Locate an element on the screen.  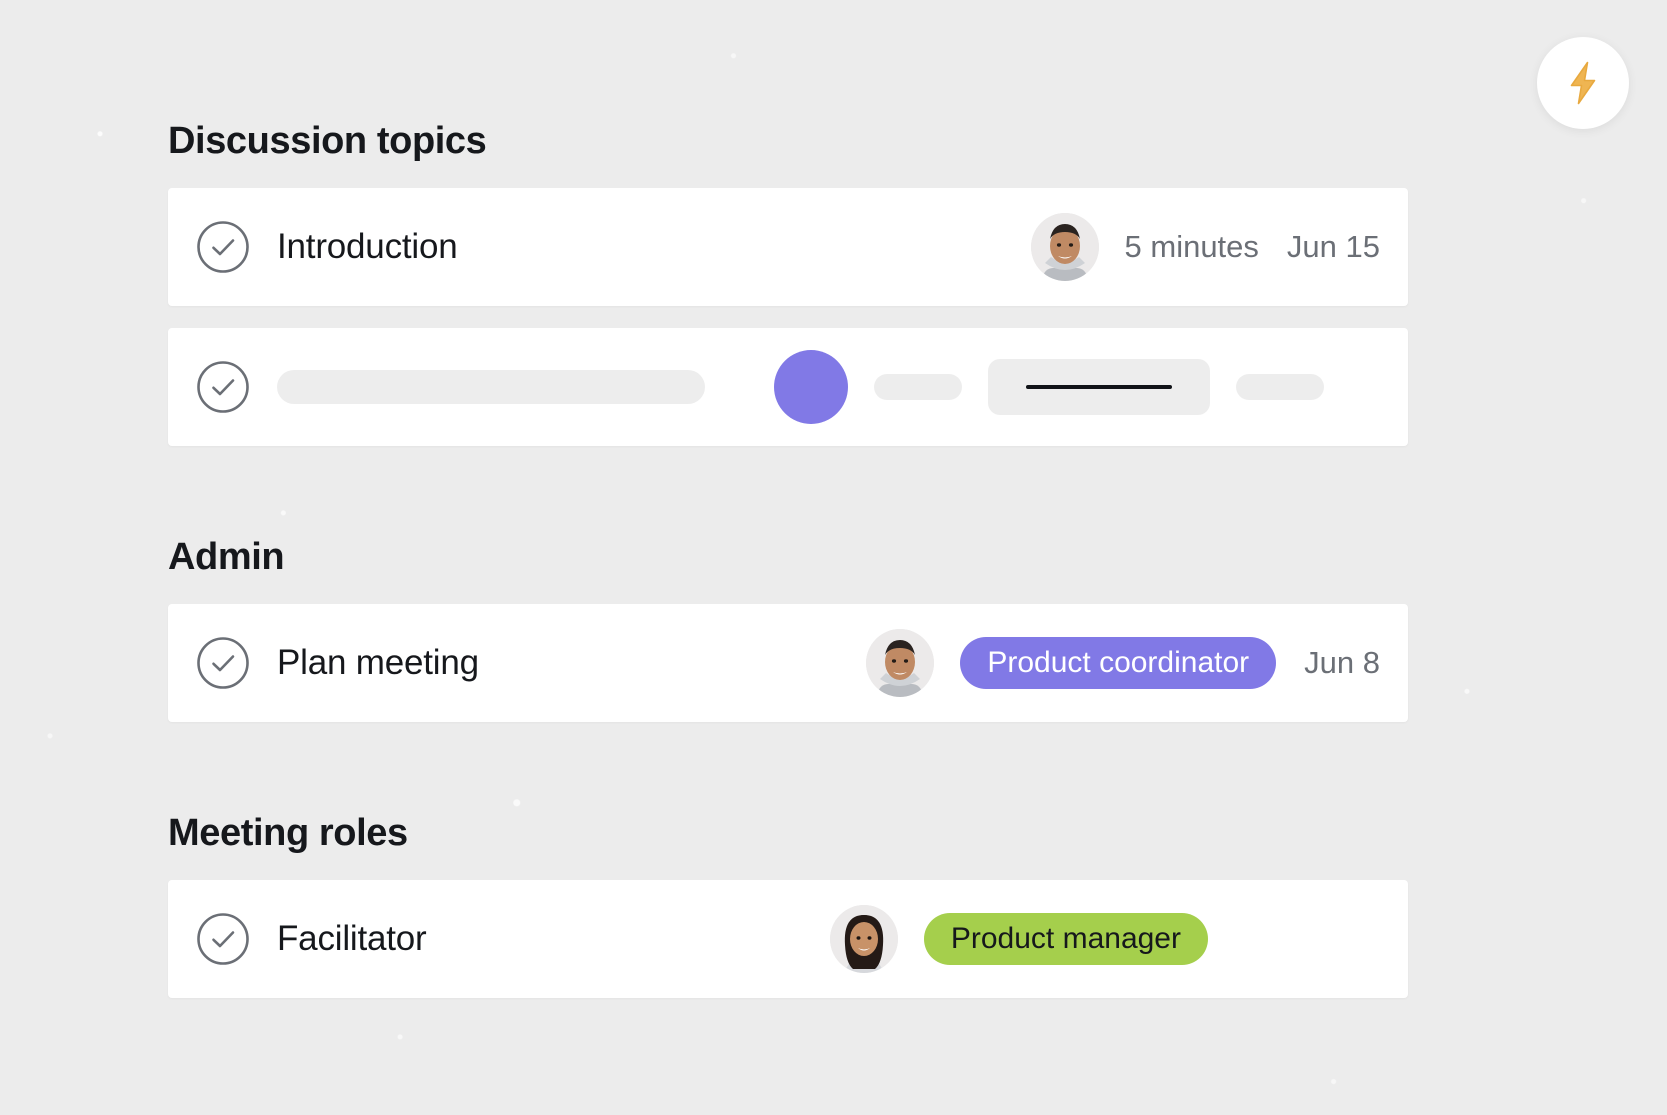
task-name: Introduction is located at coordinates (367, 246).